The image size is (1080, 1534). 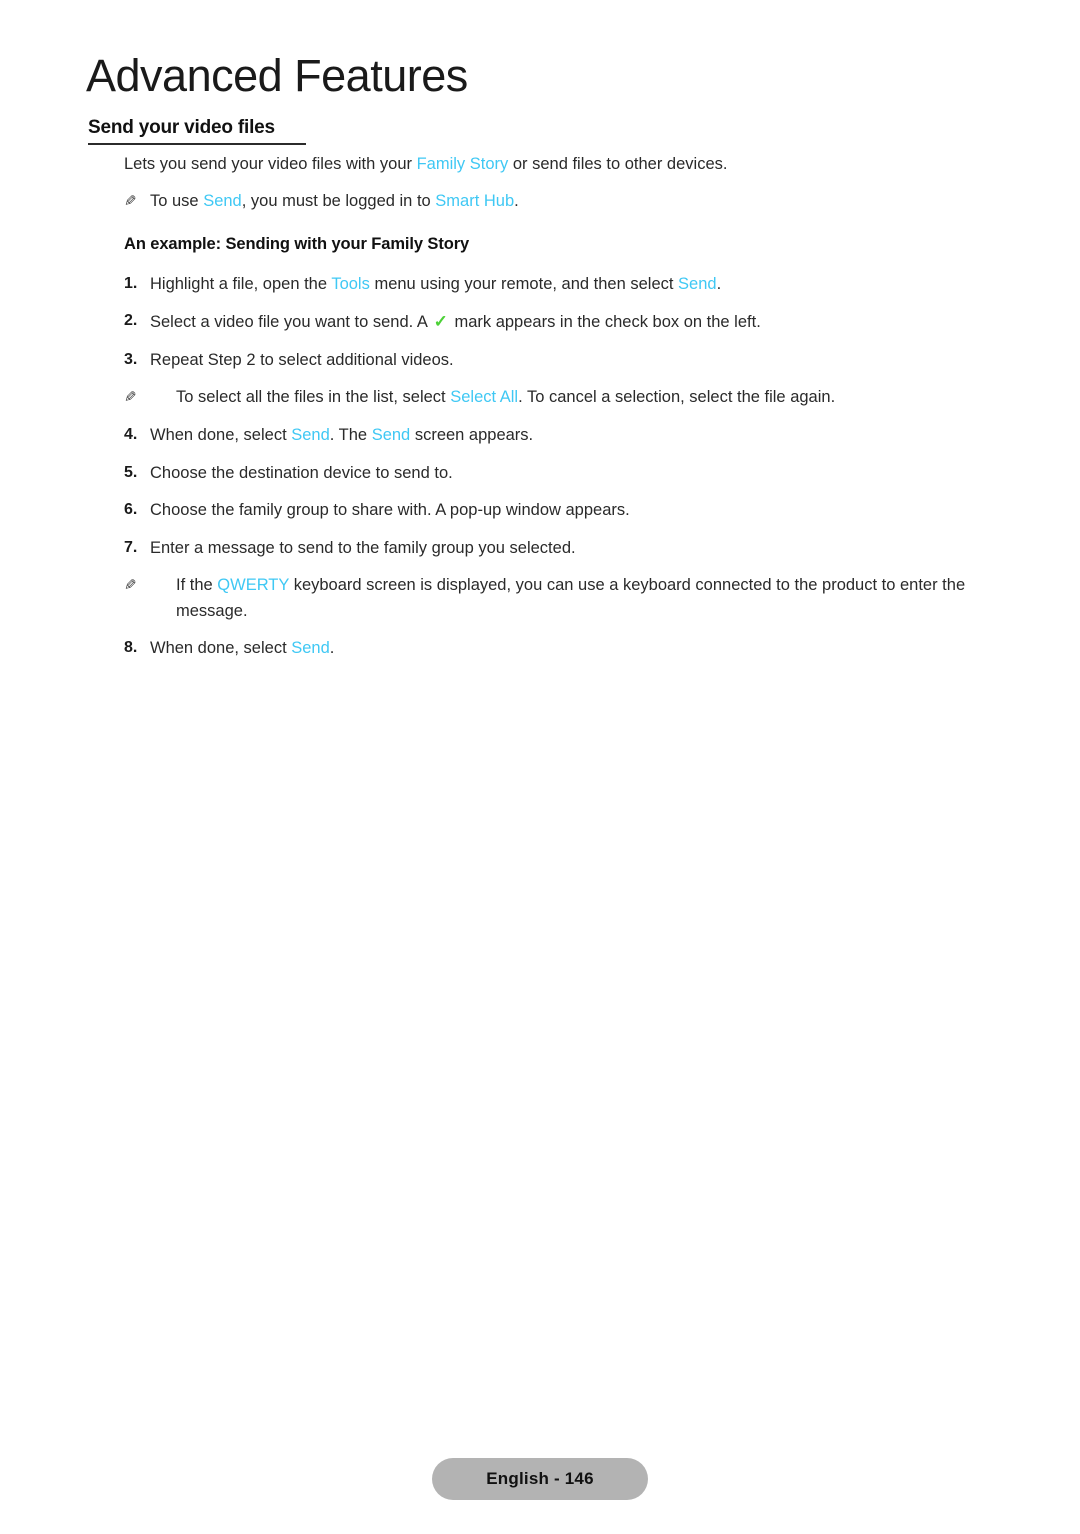 I want to click on page-footer: English - 146, so click(x=540, y=1479).